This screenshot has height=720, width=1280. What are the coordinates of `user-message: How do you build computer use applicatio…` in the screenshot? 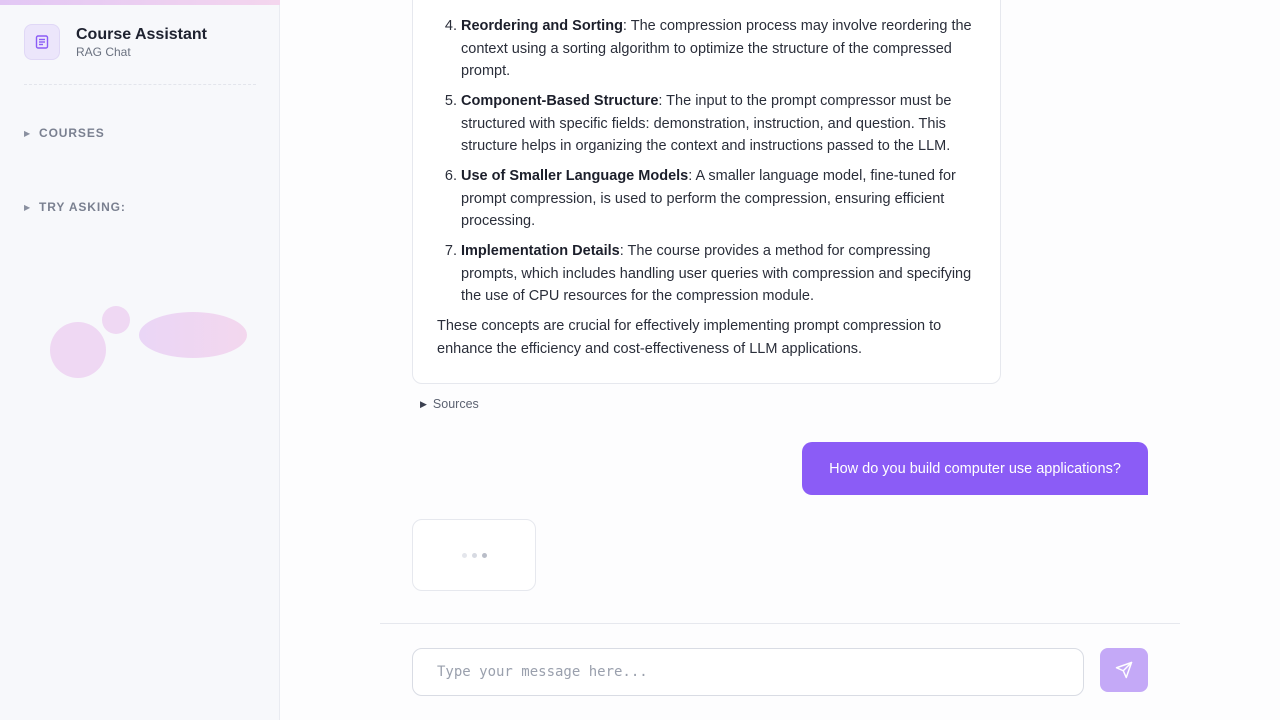 It's located at (975, 468).